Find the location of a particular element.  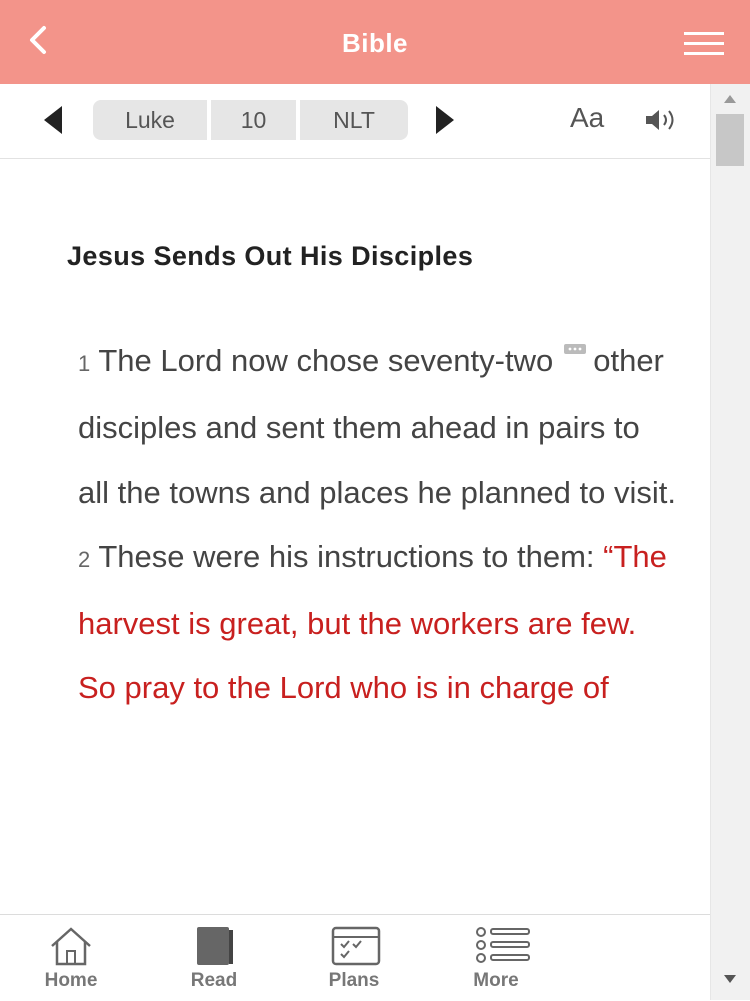

nav-home: Home is located at coordinates (71, 957).